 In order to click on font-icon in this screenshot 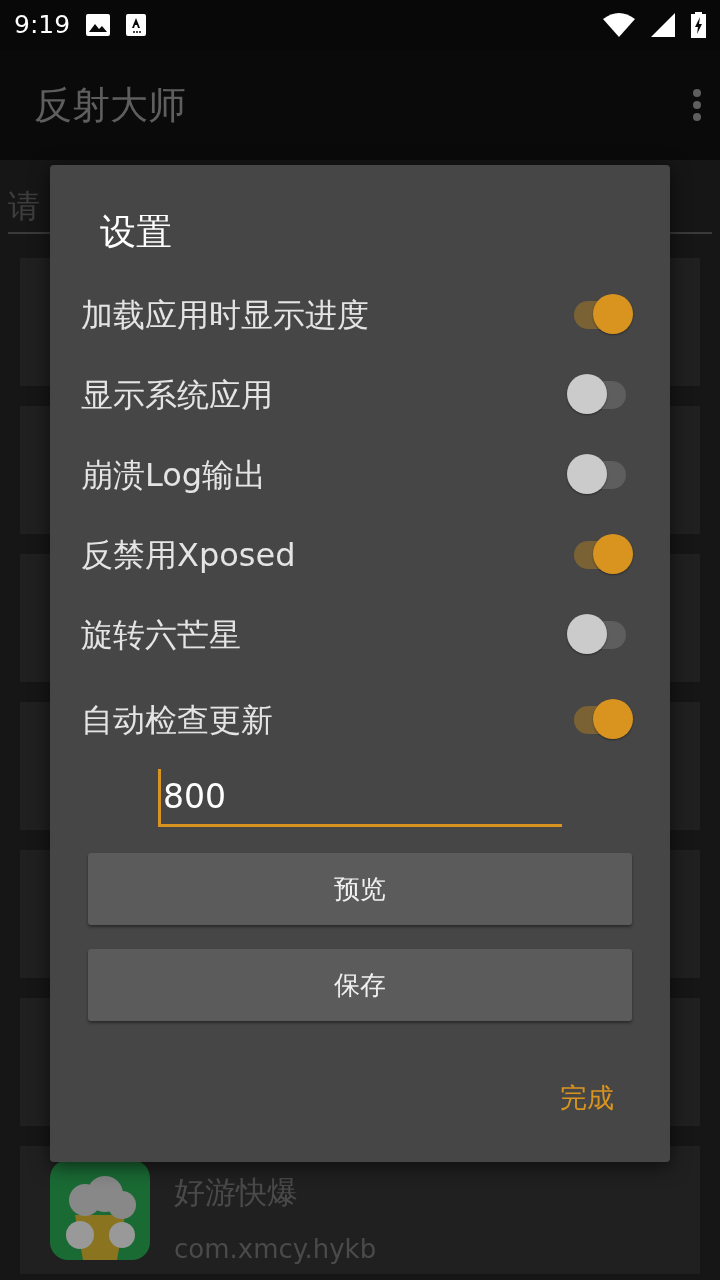, I will do `click(136, 25)`.